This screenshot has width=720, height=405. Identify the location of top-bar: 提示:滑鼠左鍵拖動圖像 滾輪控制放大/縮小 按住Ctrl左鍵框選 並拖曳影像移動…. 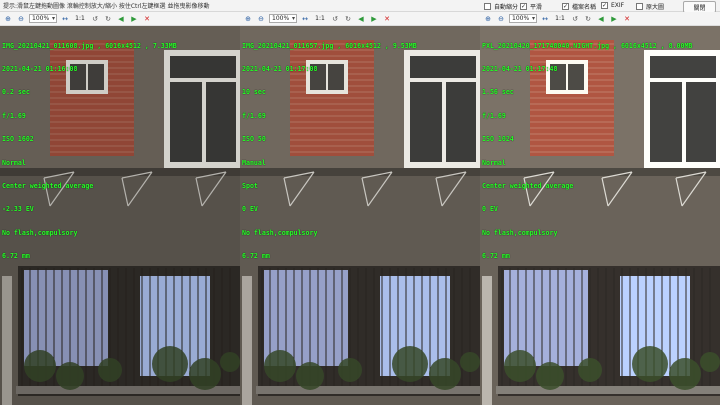
(360, 6).